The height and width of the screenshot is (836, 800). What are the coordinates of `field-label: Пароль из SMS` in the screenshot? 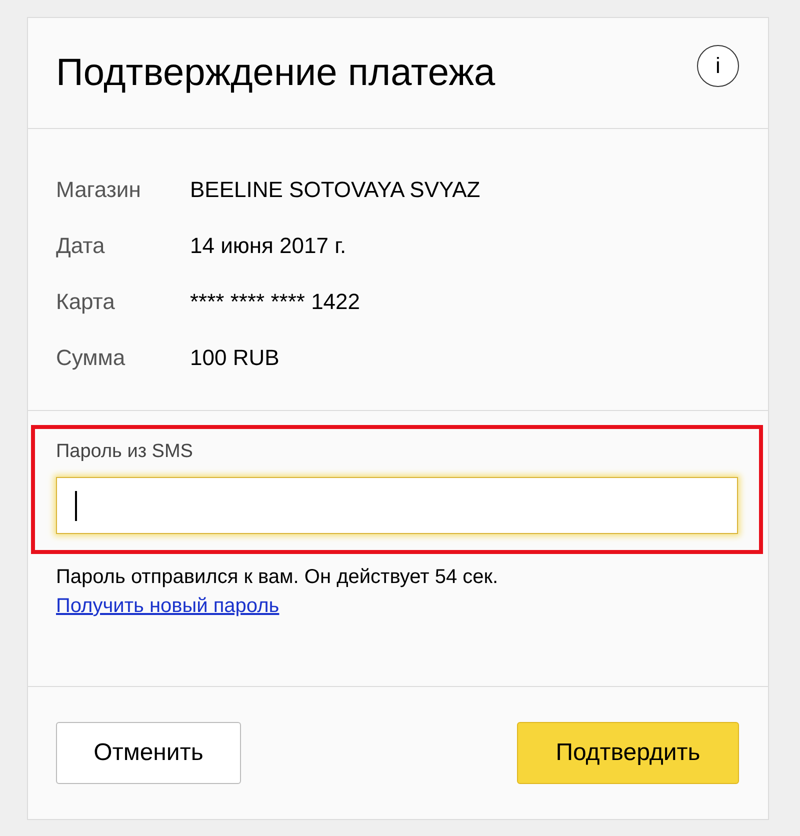 It's located at (125, 452).